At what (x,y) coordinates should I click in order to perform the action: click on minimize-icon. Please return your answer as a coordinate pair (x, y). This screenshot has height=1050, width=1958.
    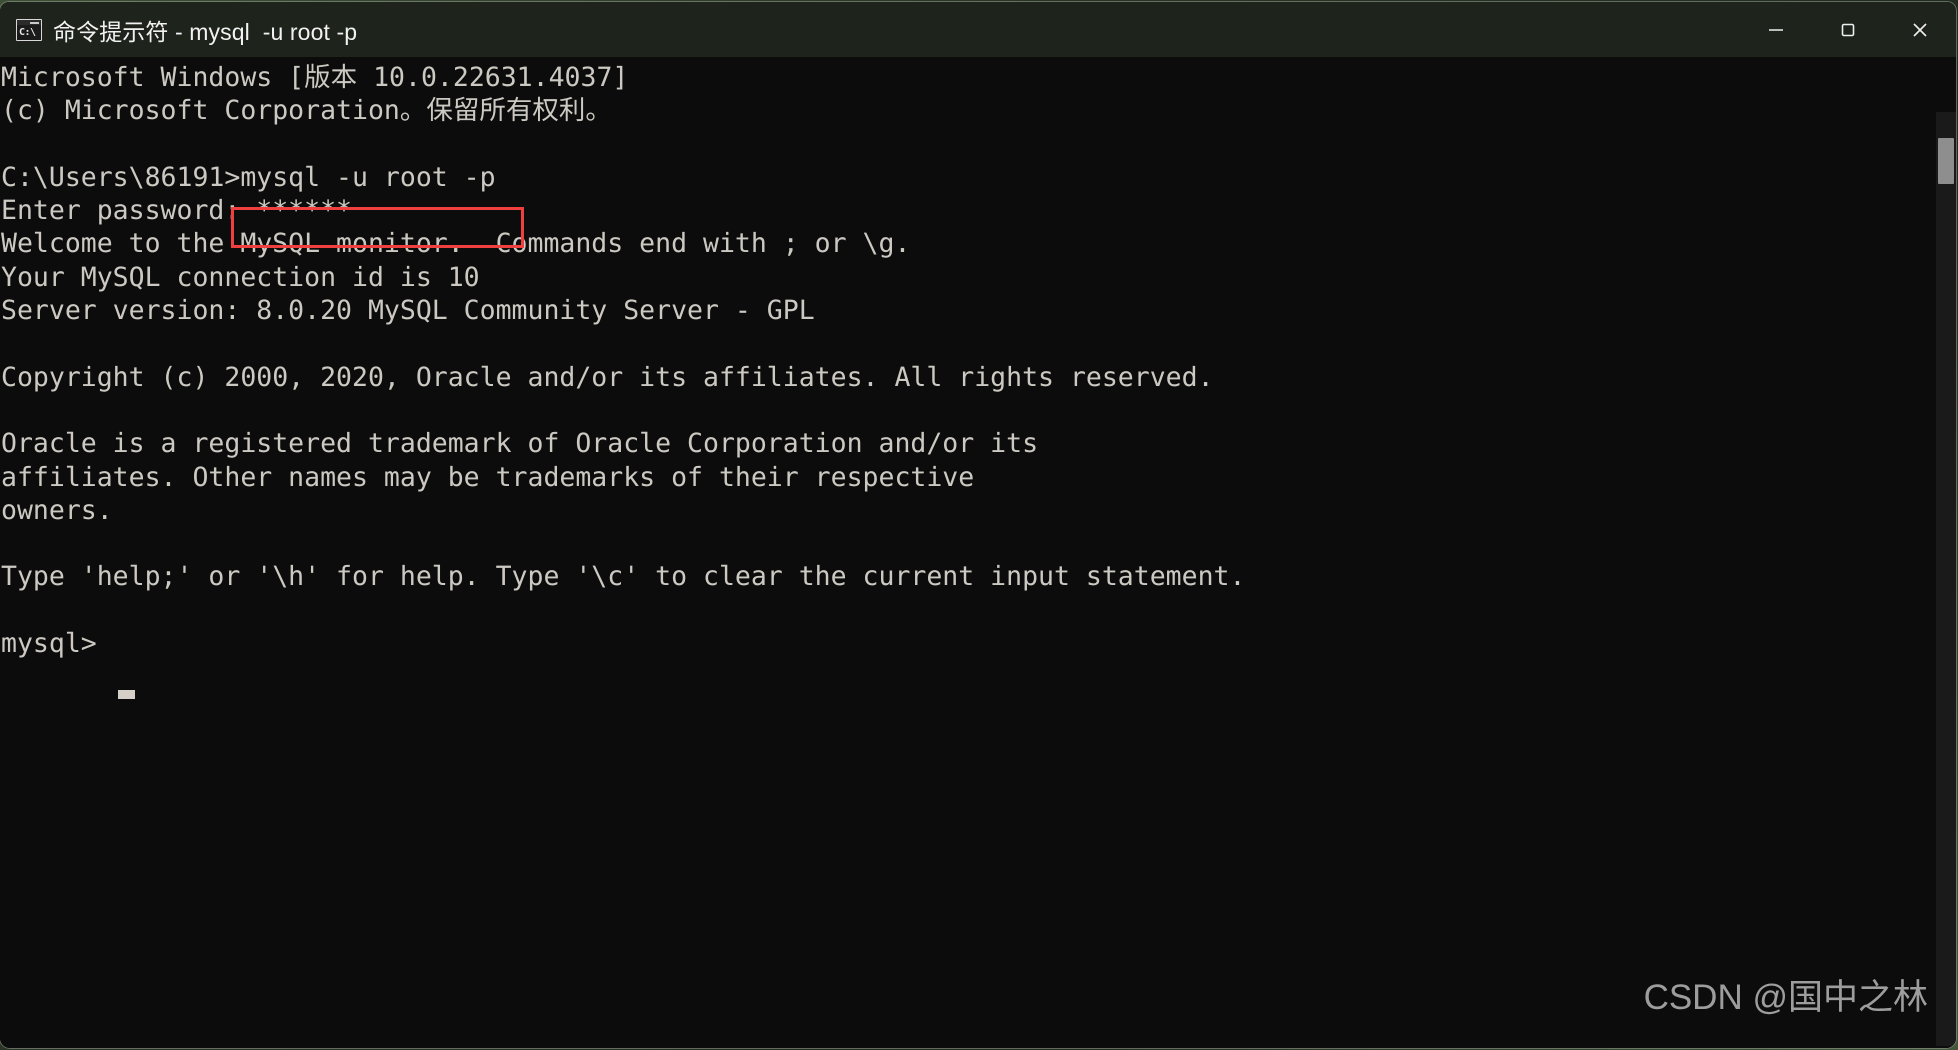
    Looking at the image, I should click on (1776, 29).